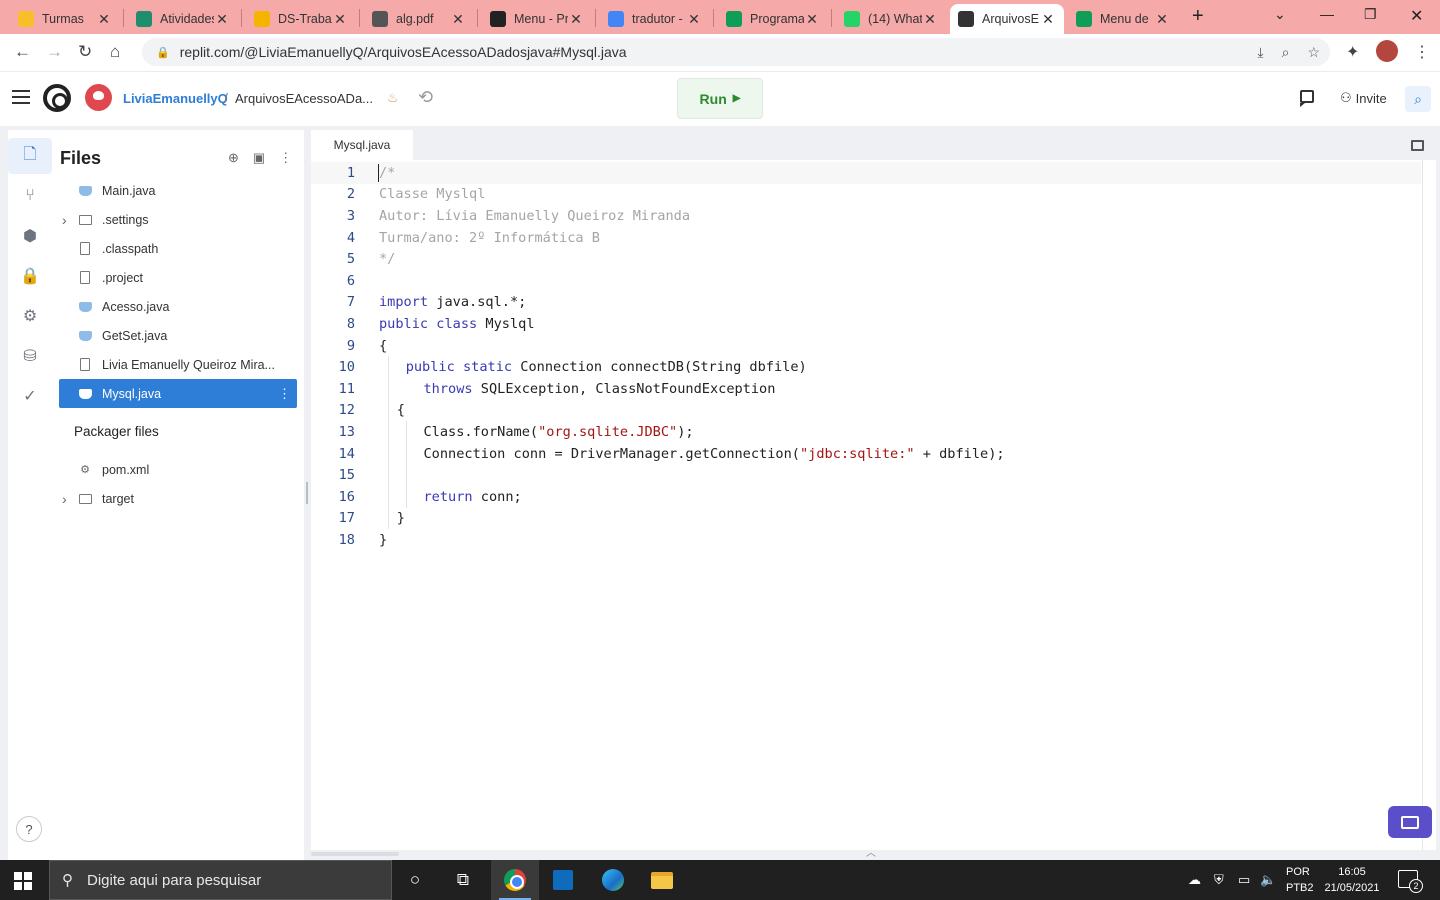 This screenshot has height=900, width=1440. What do you see at coordinates (1387, 51) in the screenshot?
I see `profile-avatar` at bounding box center [1387, 51].